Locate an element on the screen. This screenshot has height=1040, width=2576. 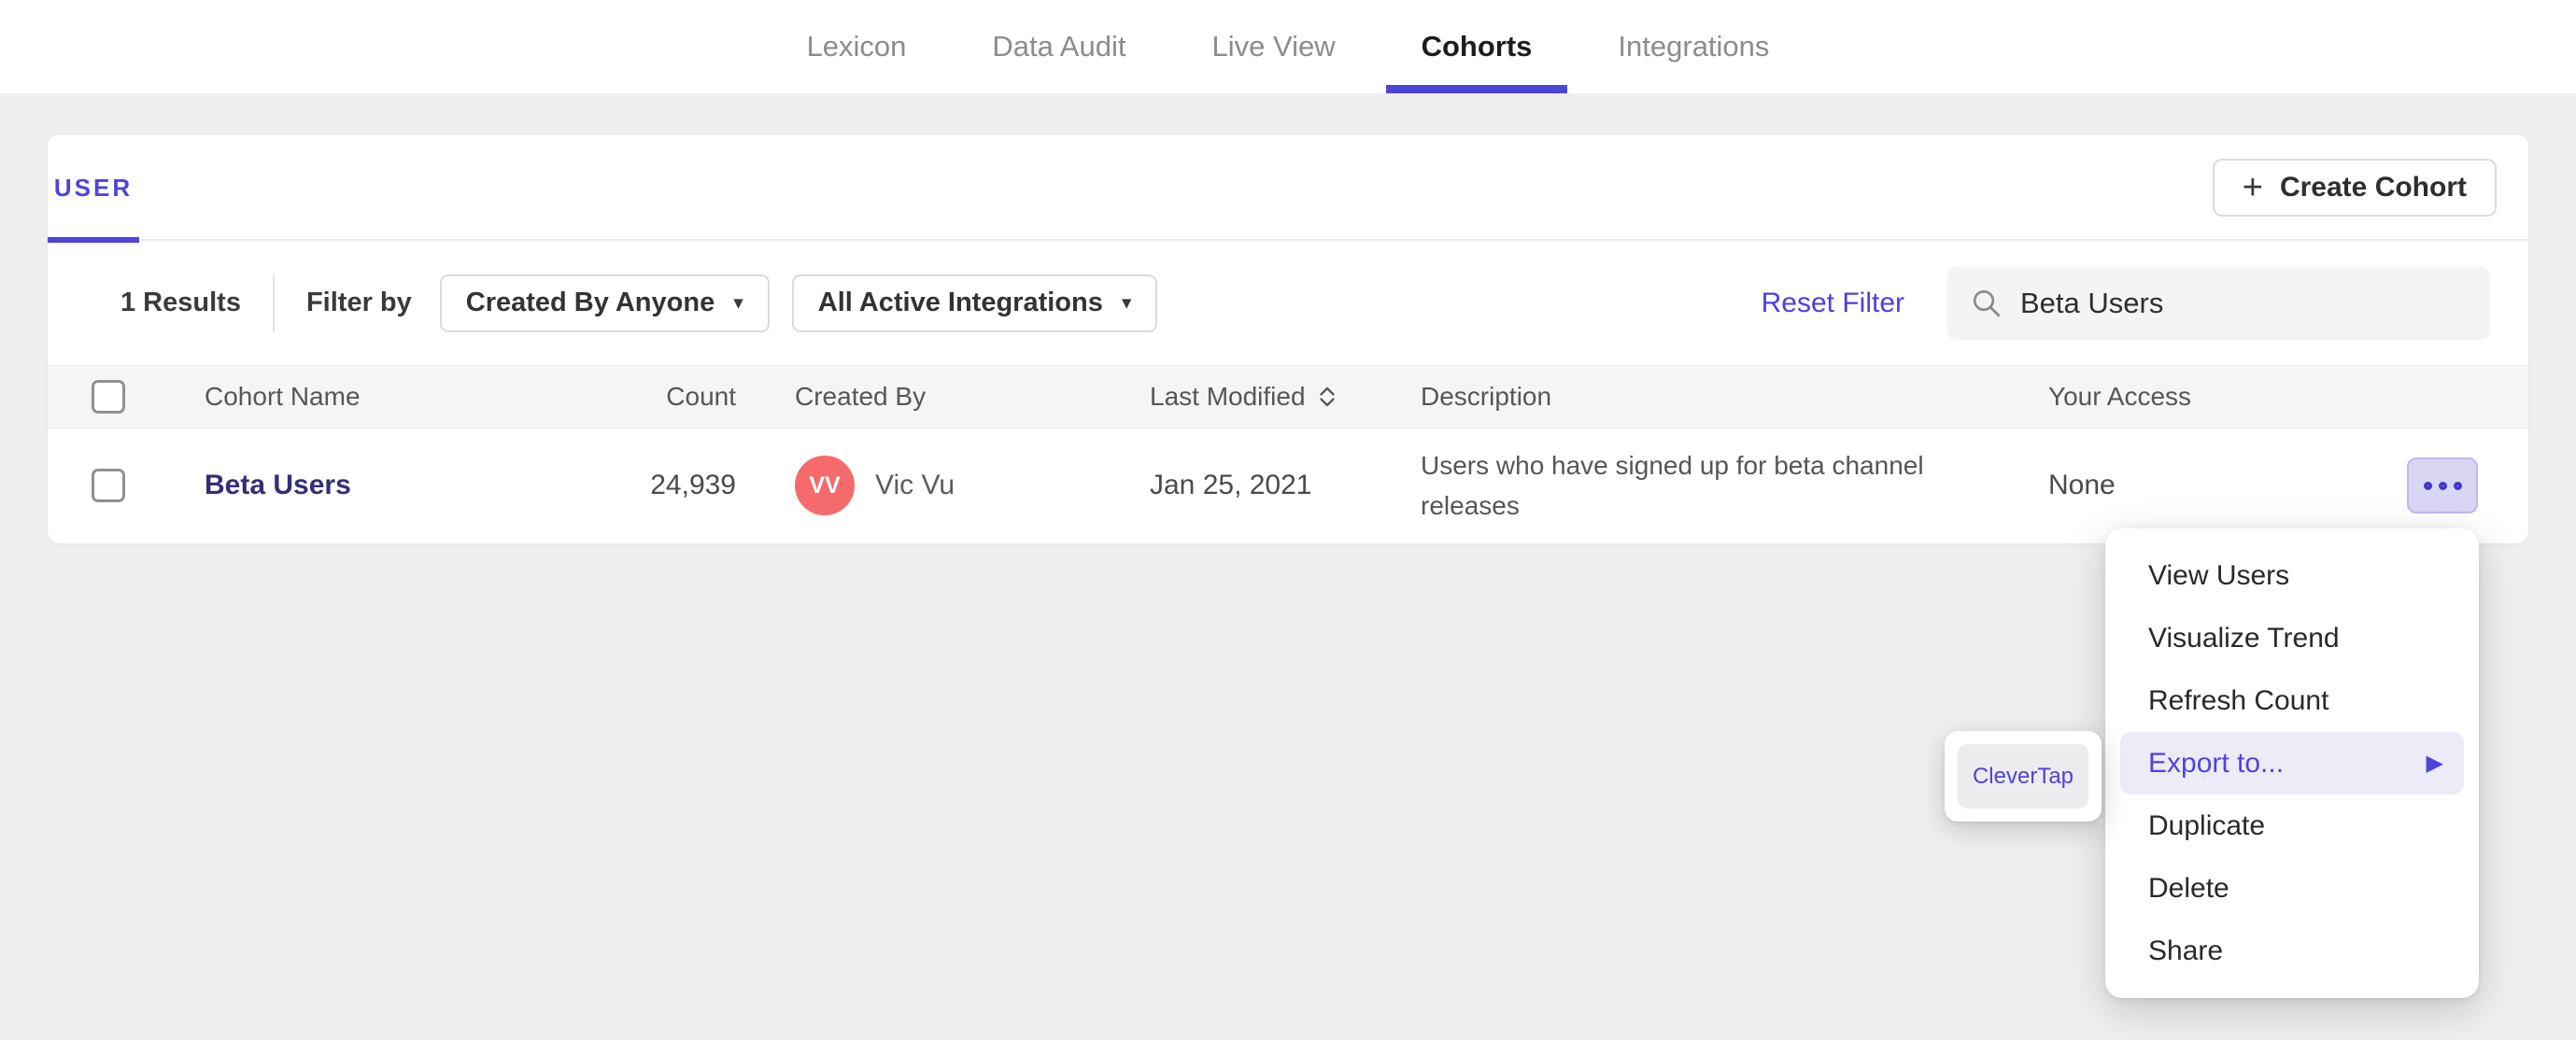
menu-item-refresh-count: Refresh Count is located at coordinates (2292, 700).